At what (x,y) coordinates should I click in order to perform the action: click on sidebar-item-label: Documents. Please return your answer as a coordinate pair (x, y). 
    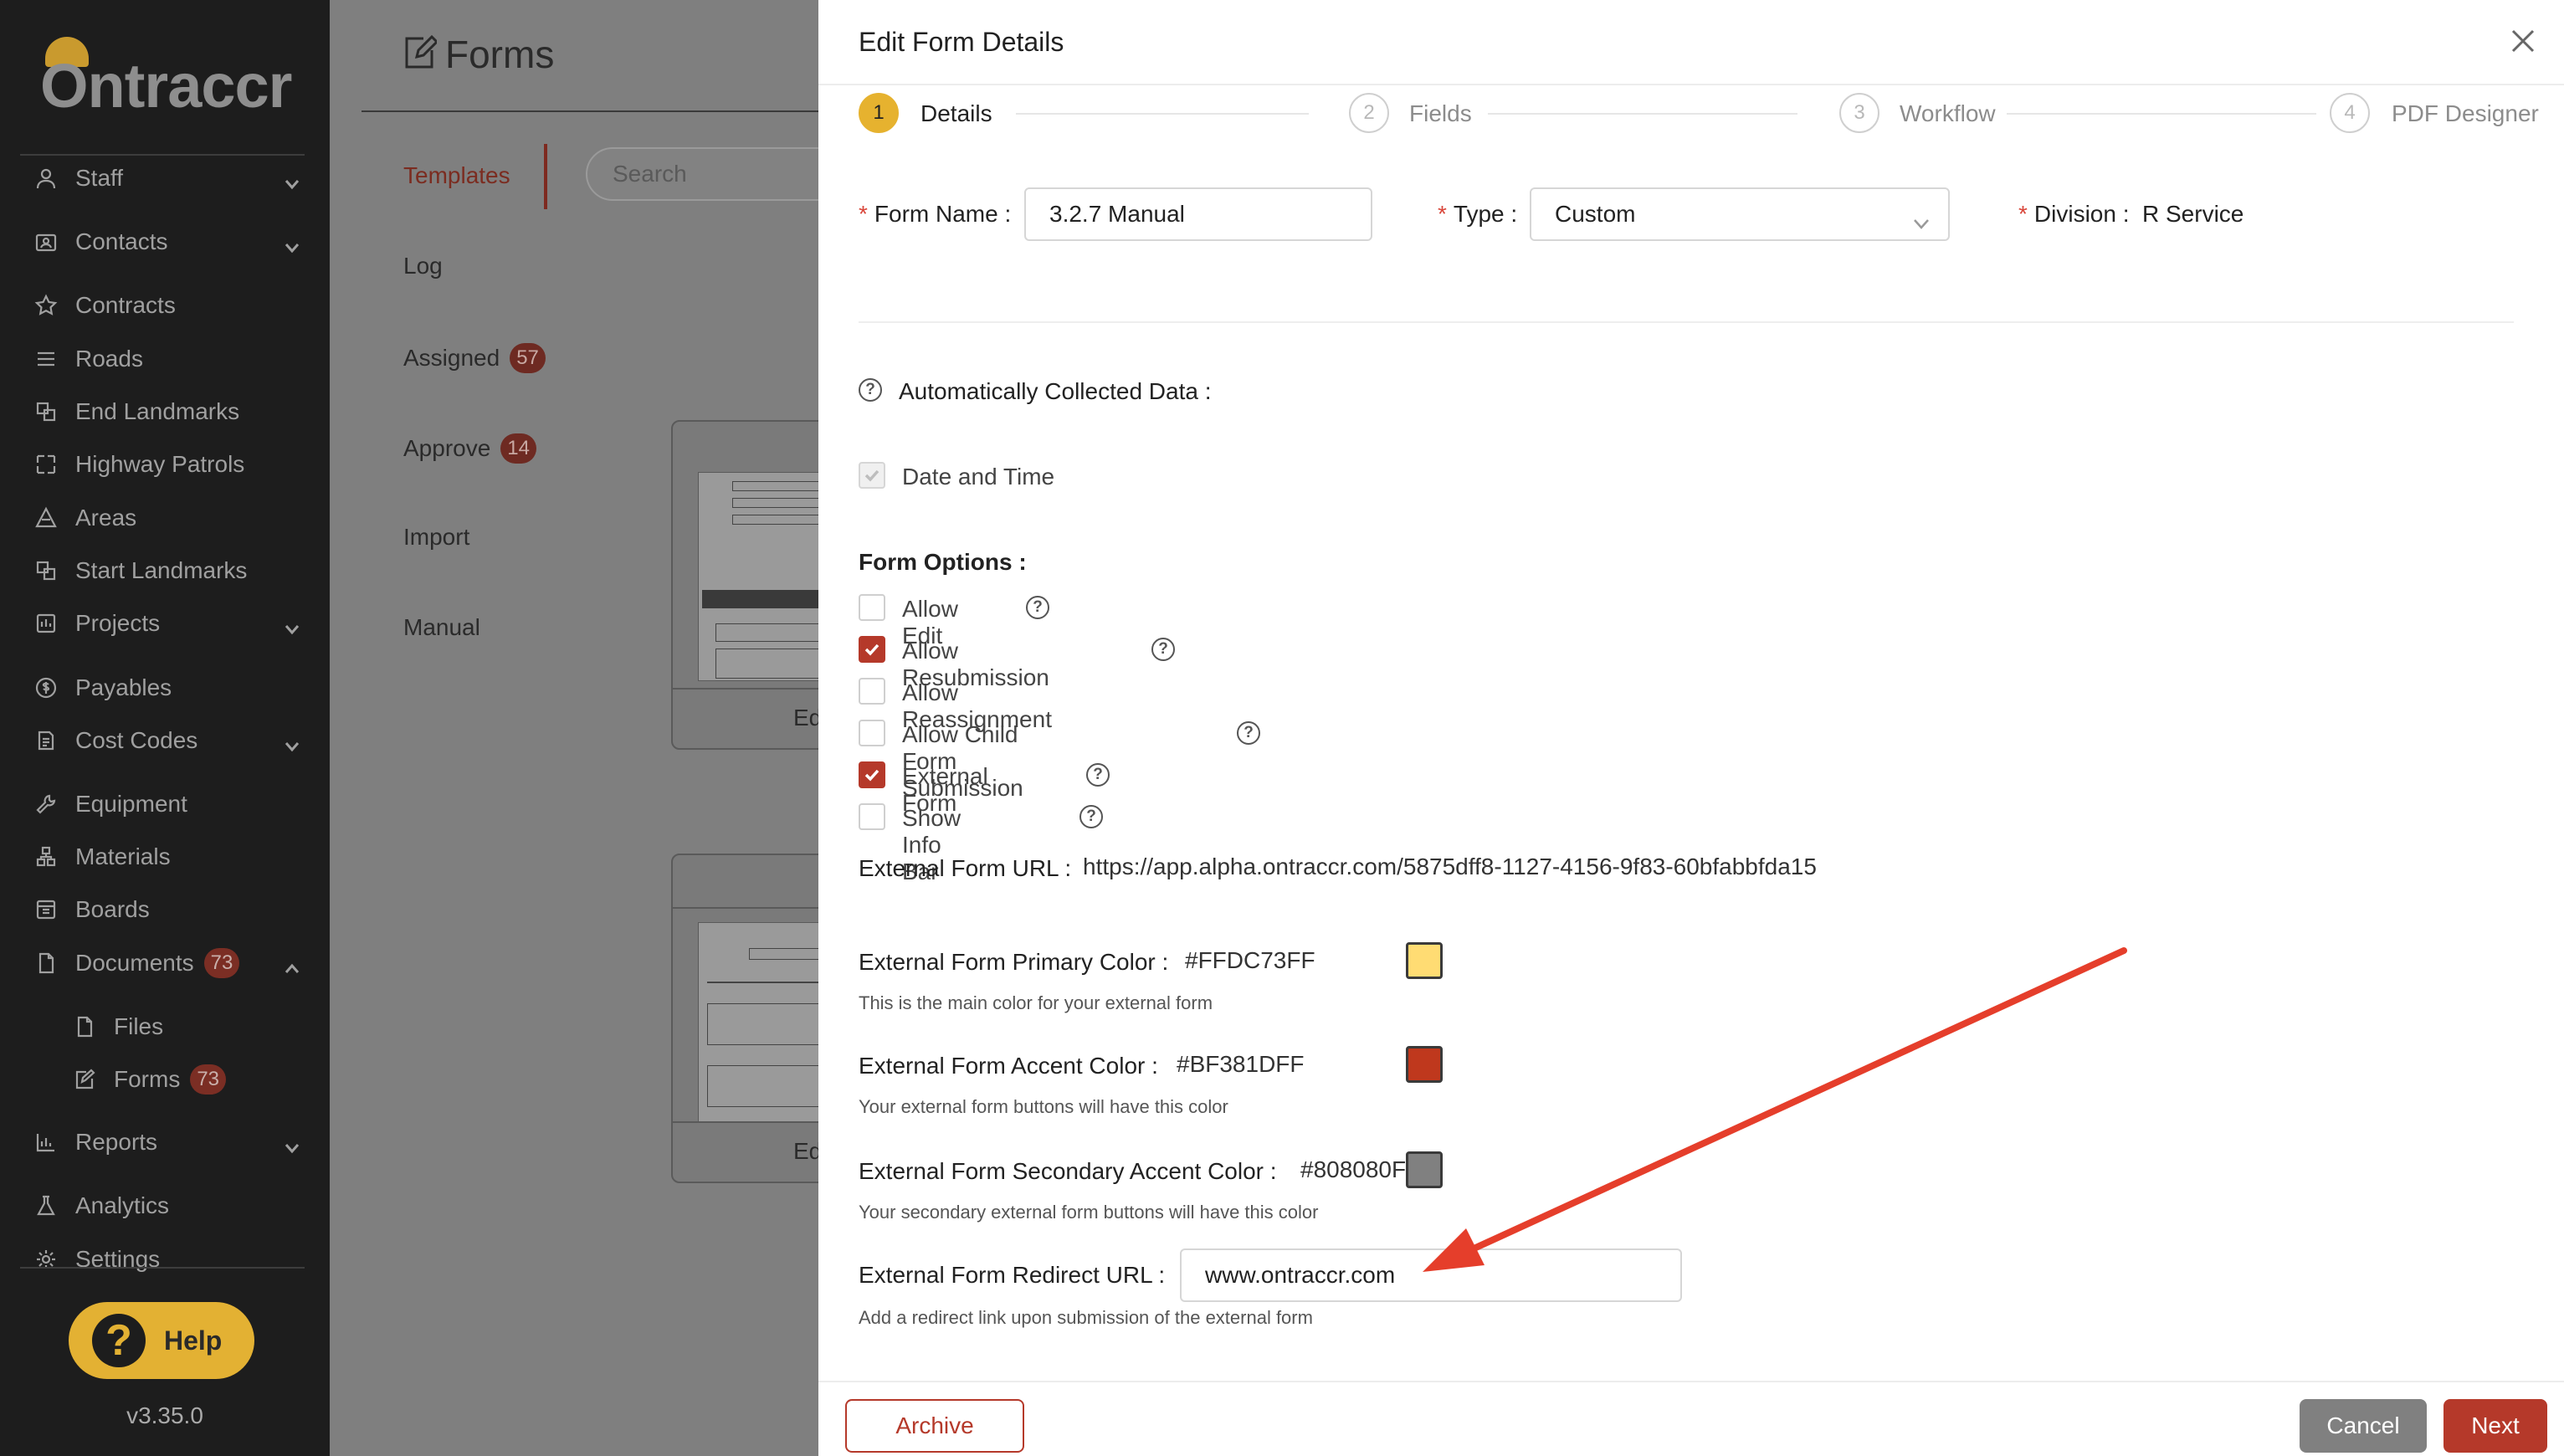
    Looking at the image, I should click on (134, 963).